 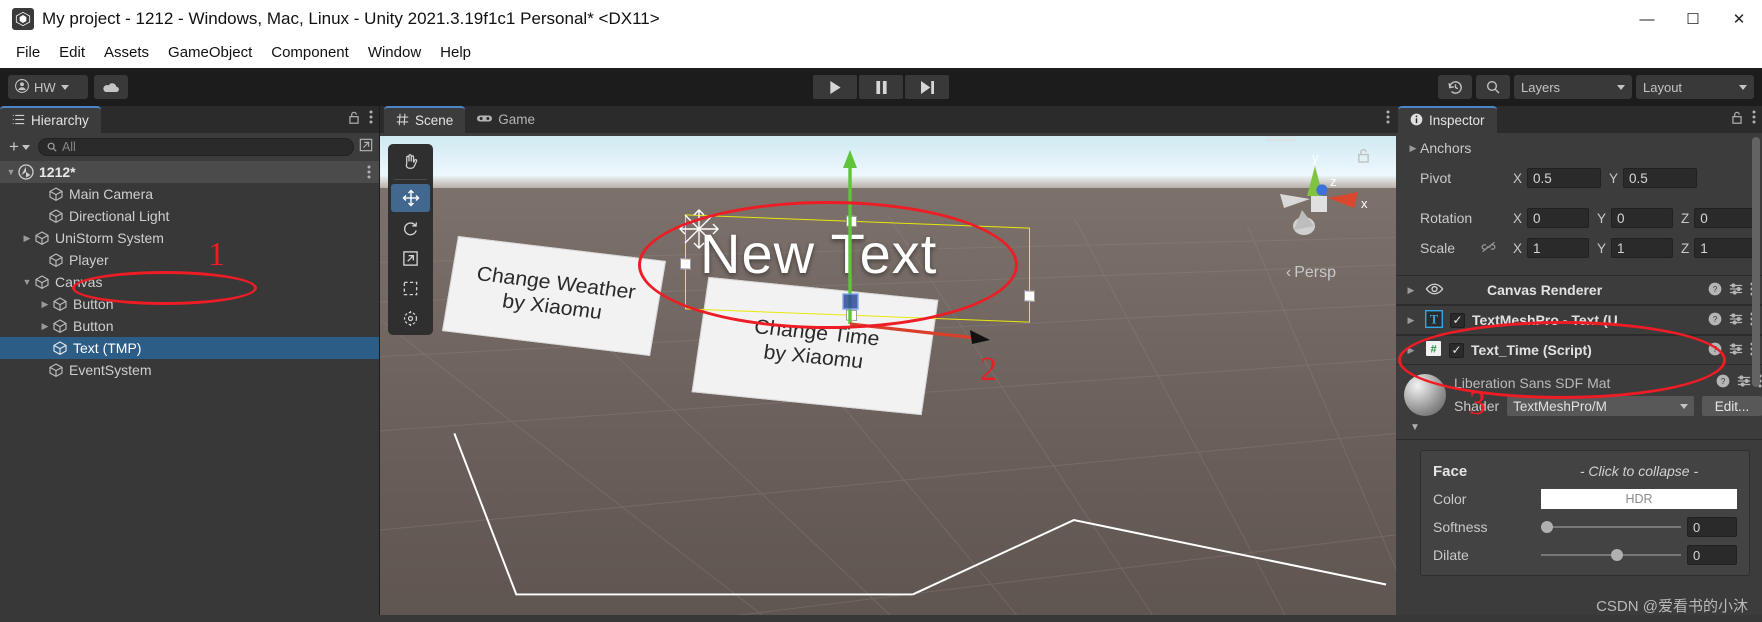 I want to click on component-textmeshpro-text: ▶ T ✓ TextMeshPro - Text (U ?, so click(x=1579, y=320).